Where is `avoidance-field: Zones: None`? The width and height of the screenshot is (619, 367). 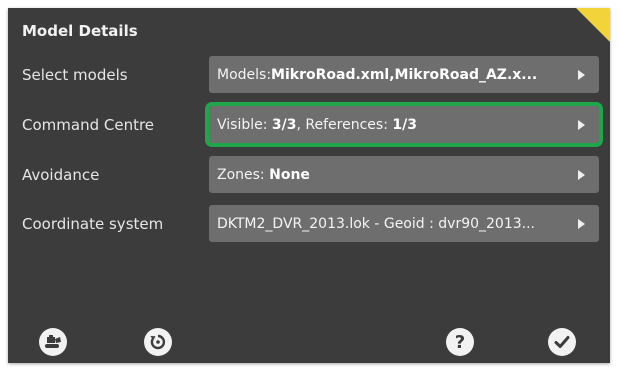
avoidance-field: Zones: None is located at coordinates (404, 174).